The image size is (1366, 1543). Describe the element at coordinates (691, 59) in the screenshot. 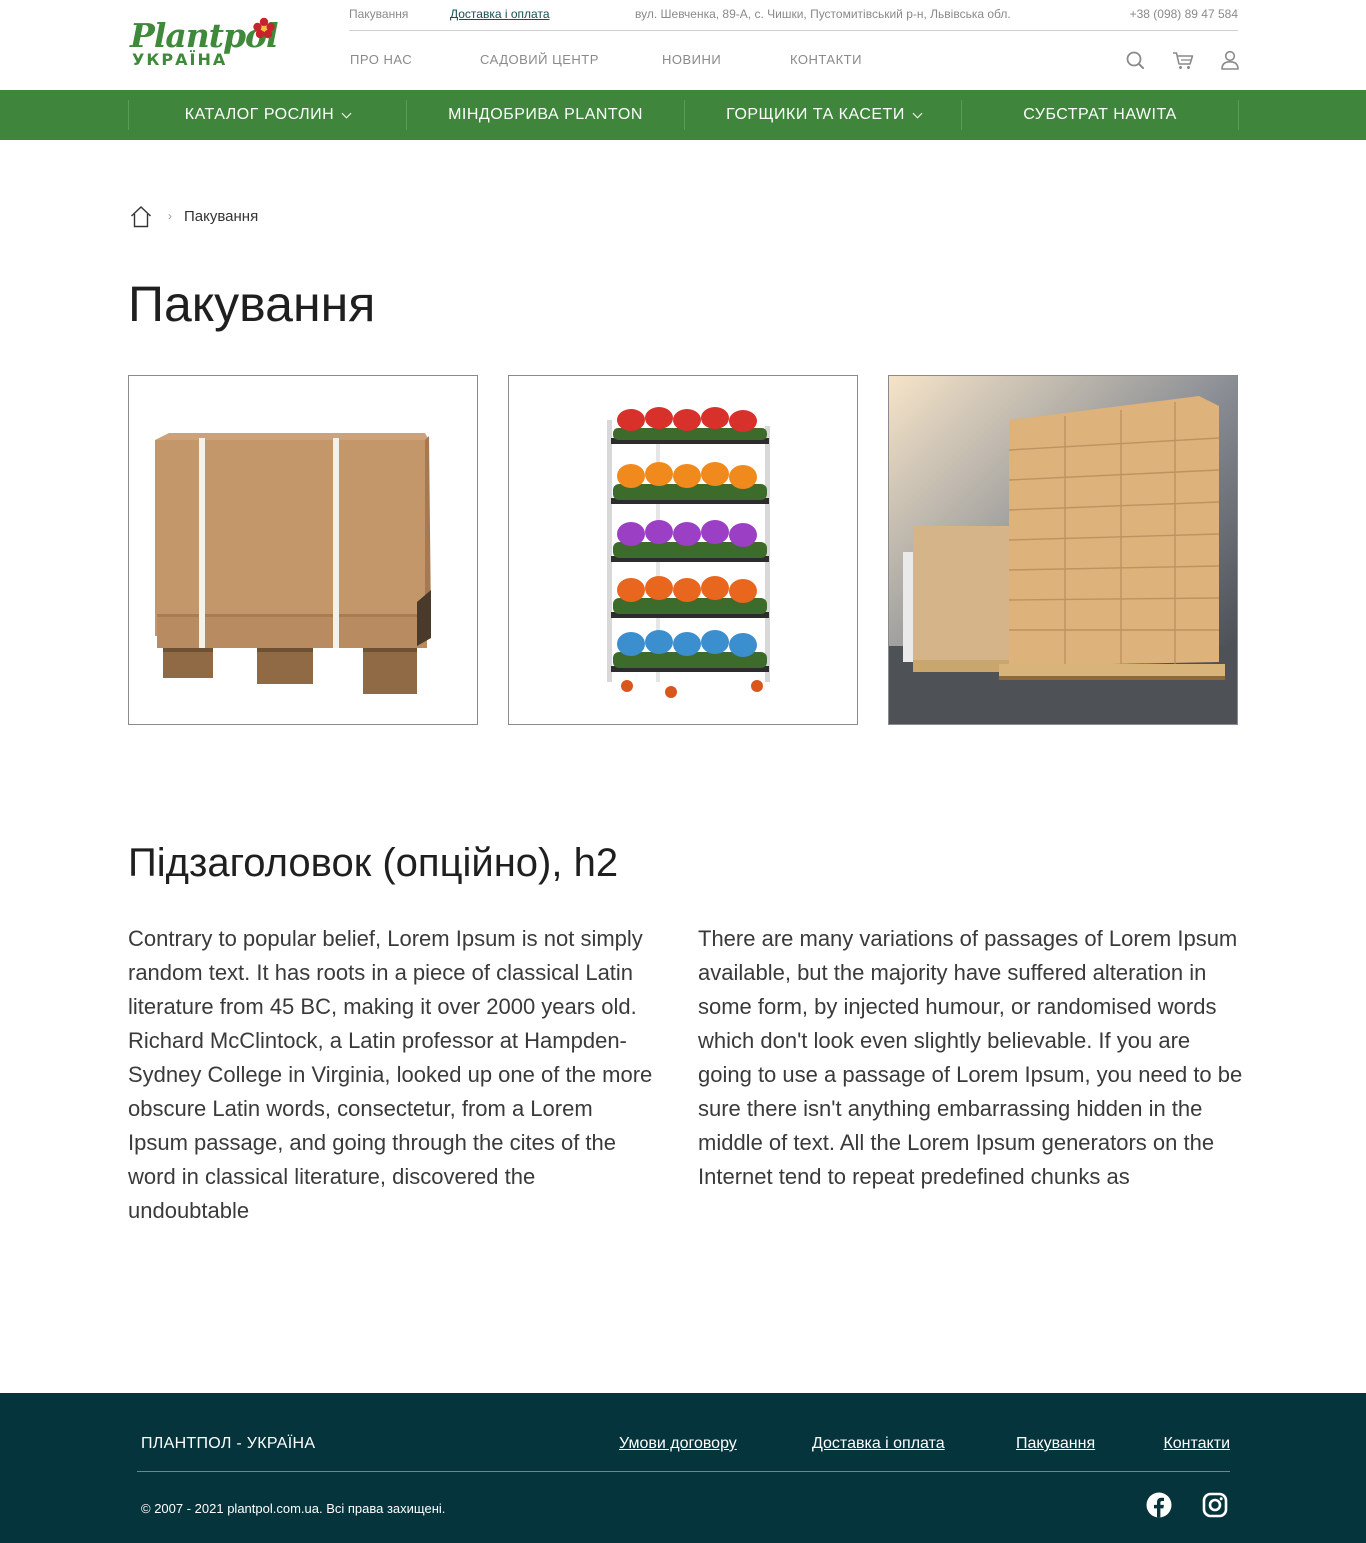

I see `nav-item-news: НОВИНИ` at that location.